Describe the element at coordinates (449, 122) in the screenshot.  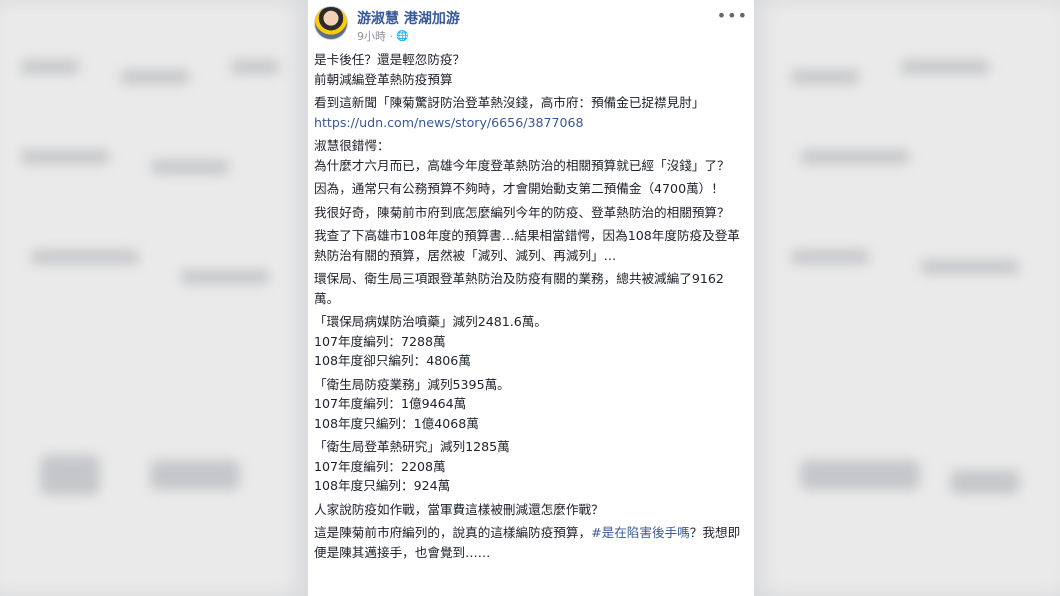
I see `news-link: https://udn.com/news/story/6656/3877068` at that location.